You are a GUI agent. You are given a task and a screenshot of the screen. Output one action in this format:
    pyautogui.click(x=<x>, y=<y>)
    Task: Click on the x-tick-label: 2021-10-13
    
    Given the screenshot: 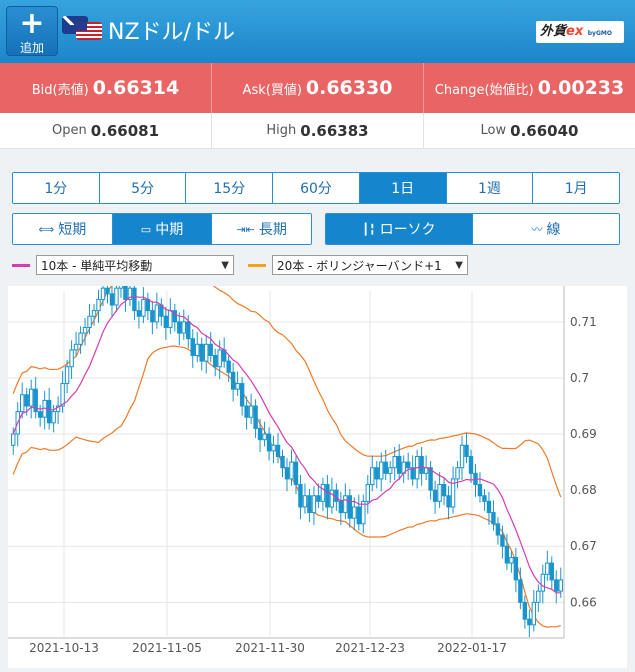 What is the action you would take?
    pyautogui.click(x=64, y=648)
    